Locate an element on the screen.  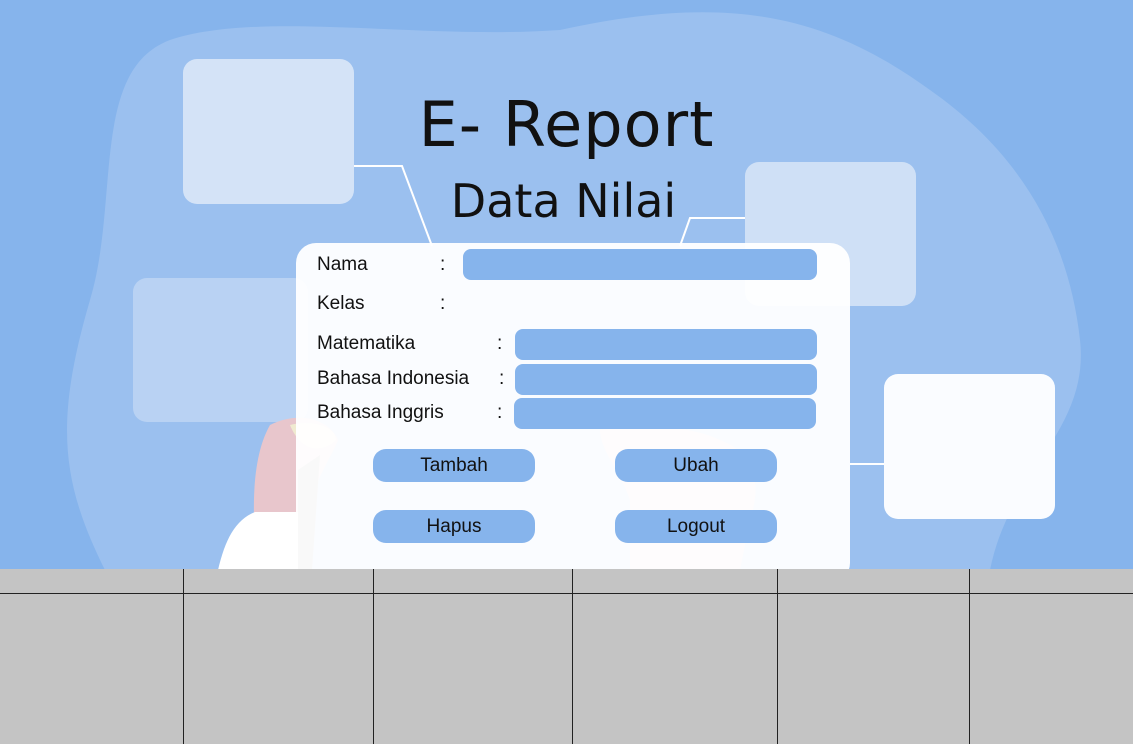
bahasa-indonesia-input is located at coordinates (666, 379).